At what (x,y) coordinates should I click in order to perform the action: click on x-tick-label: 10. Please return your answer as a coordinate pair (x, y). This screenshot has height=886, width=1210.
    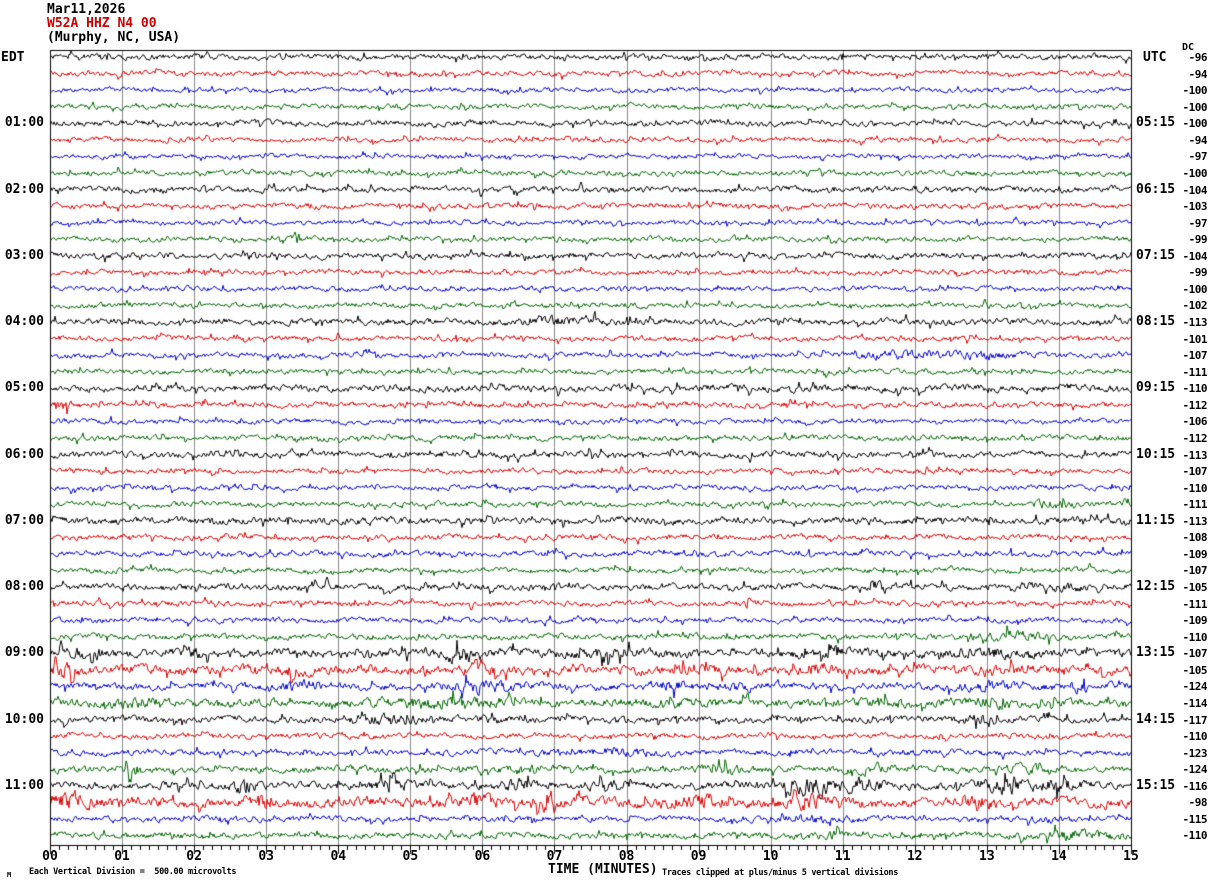
    Looking at the image, I should click on (770, 856).